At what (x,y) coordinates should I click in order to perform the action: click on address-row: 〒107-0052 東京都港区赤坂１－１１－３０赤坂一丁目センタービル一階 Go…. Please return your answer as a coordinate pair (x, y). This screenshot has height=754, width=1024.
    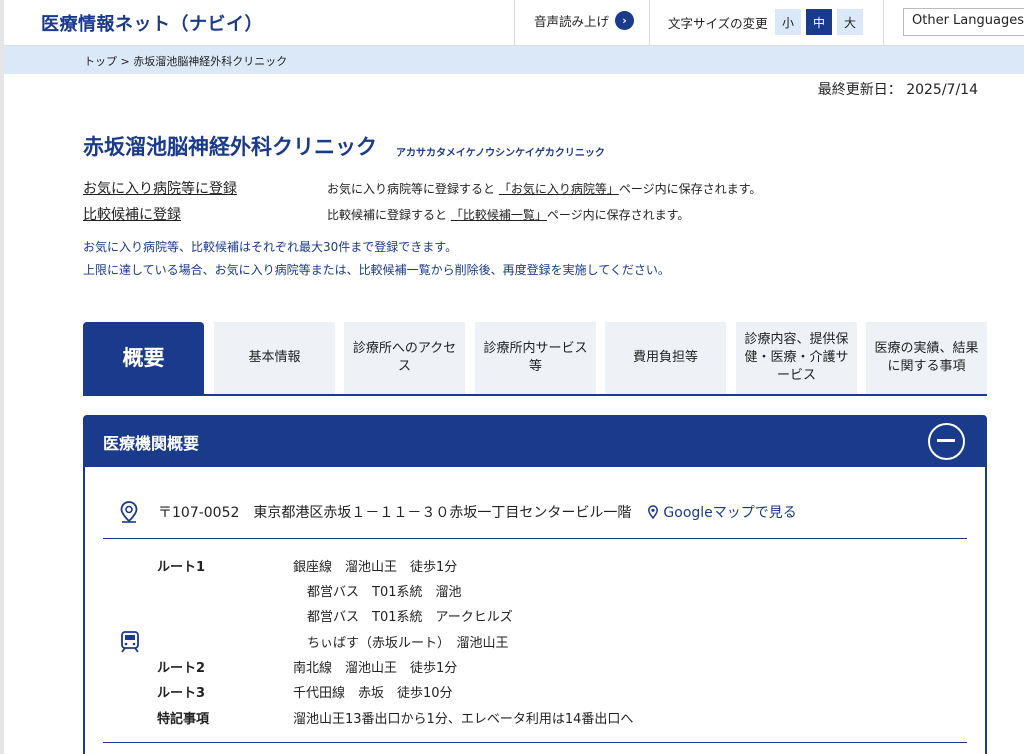
    Looking at the image, I should click on (457, 512).